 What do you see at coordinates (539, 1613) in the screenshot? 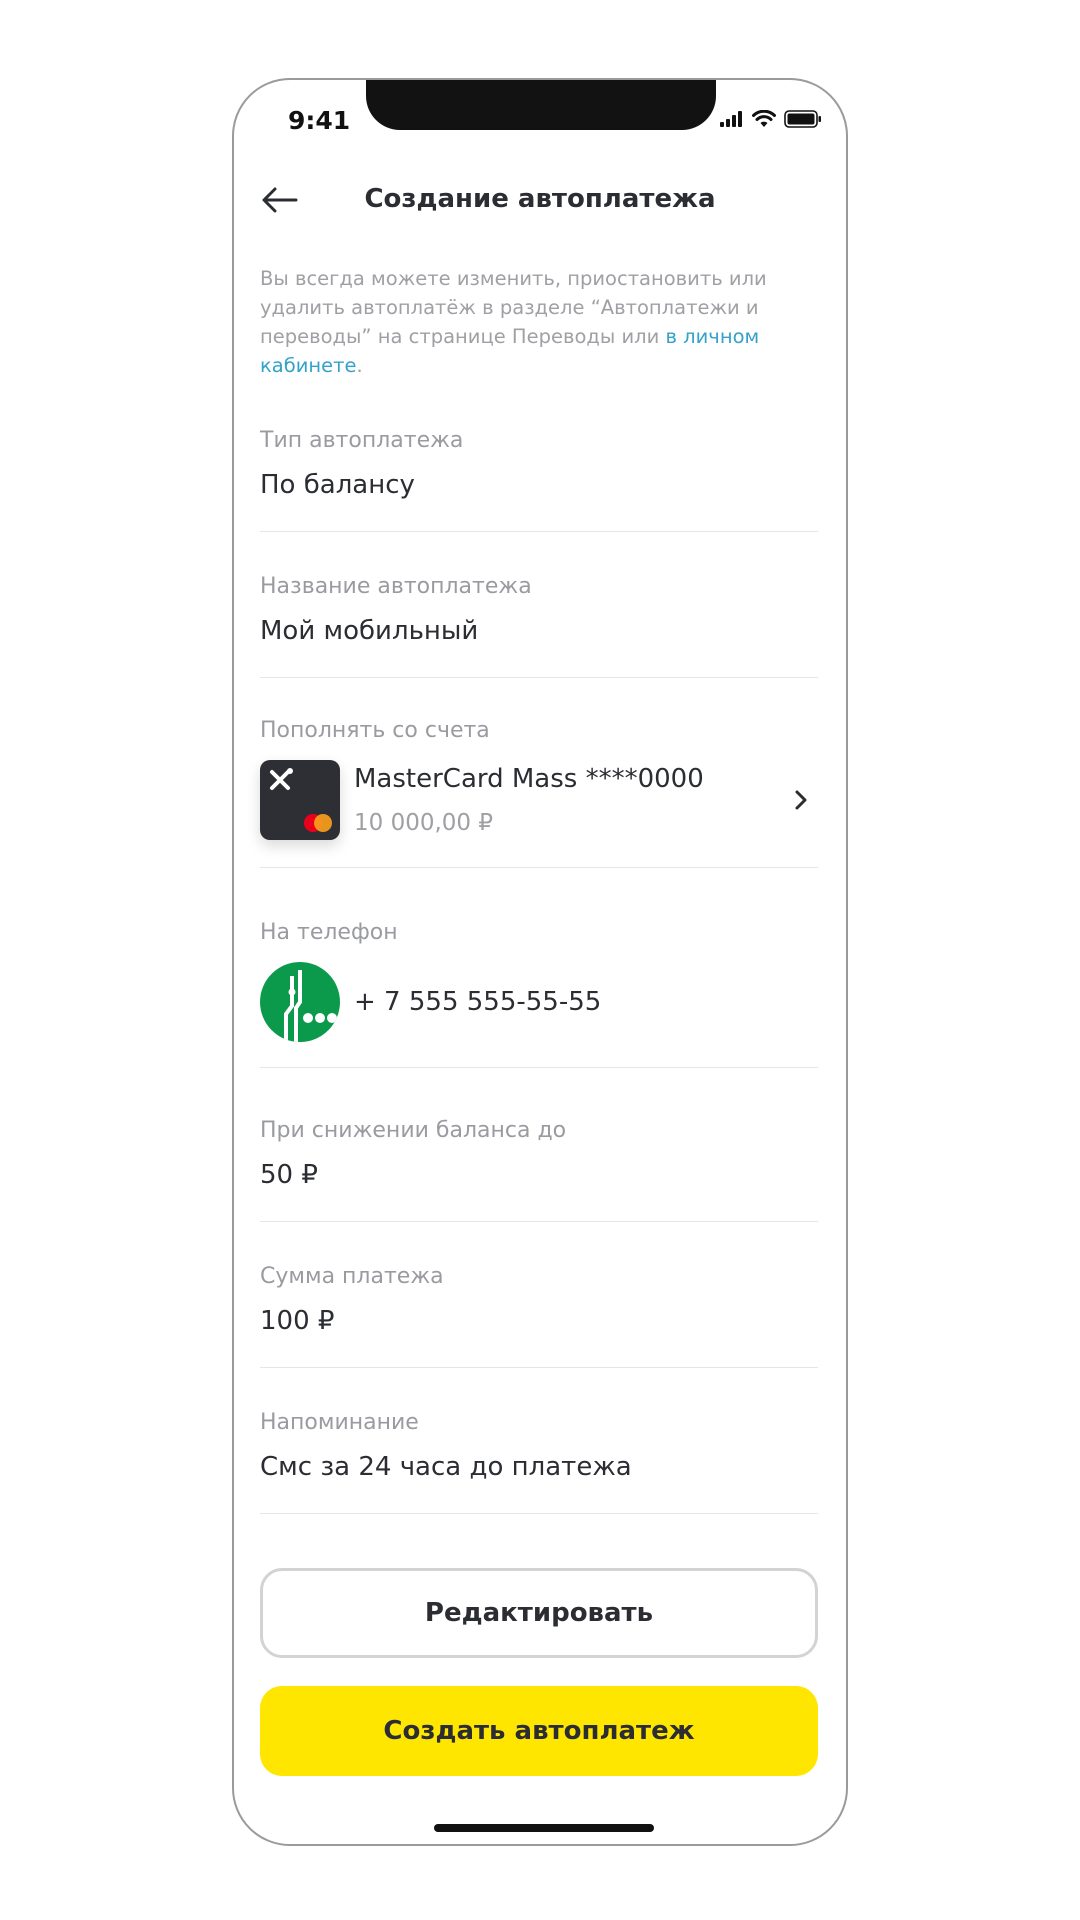
I see `edit-button: Редактировать` at bounding box center [539, 1613].